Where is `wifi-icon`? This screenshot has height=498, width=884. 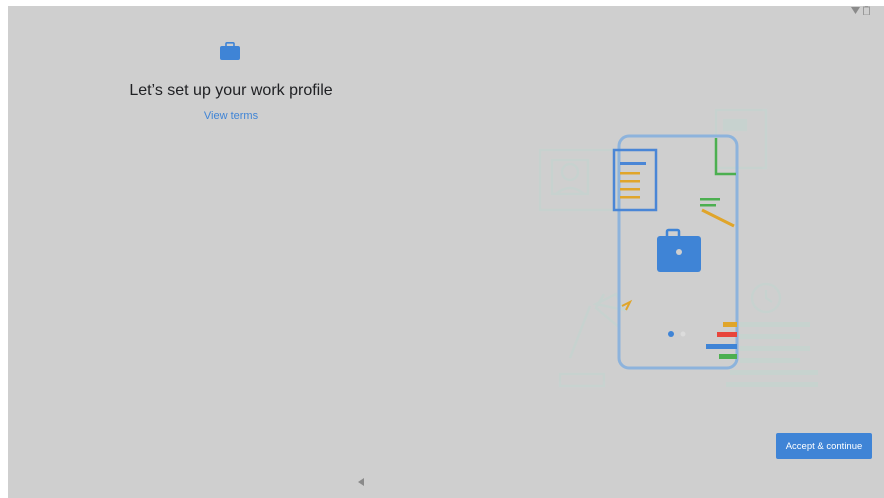 wifi-icon is located at coordinates (855, 10).